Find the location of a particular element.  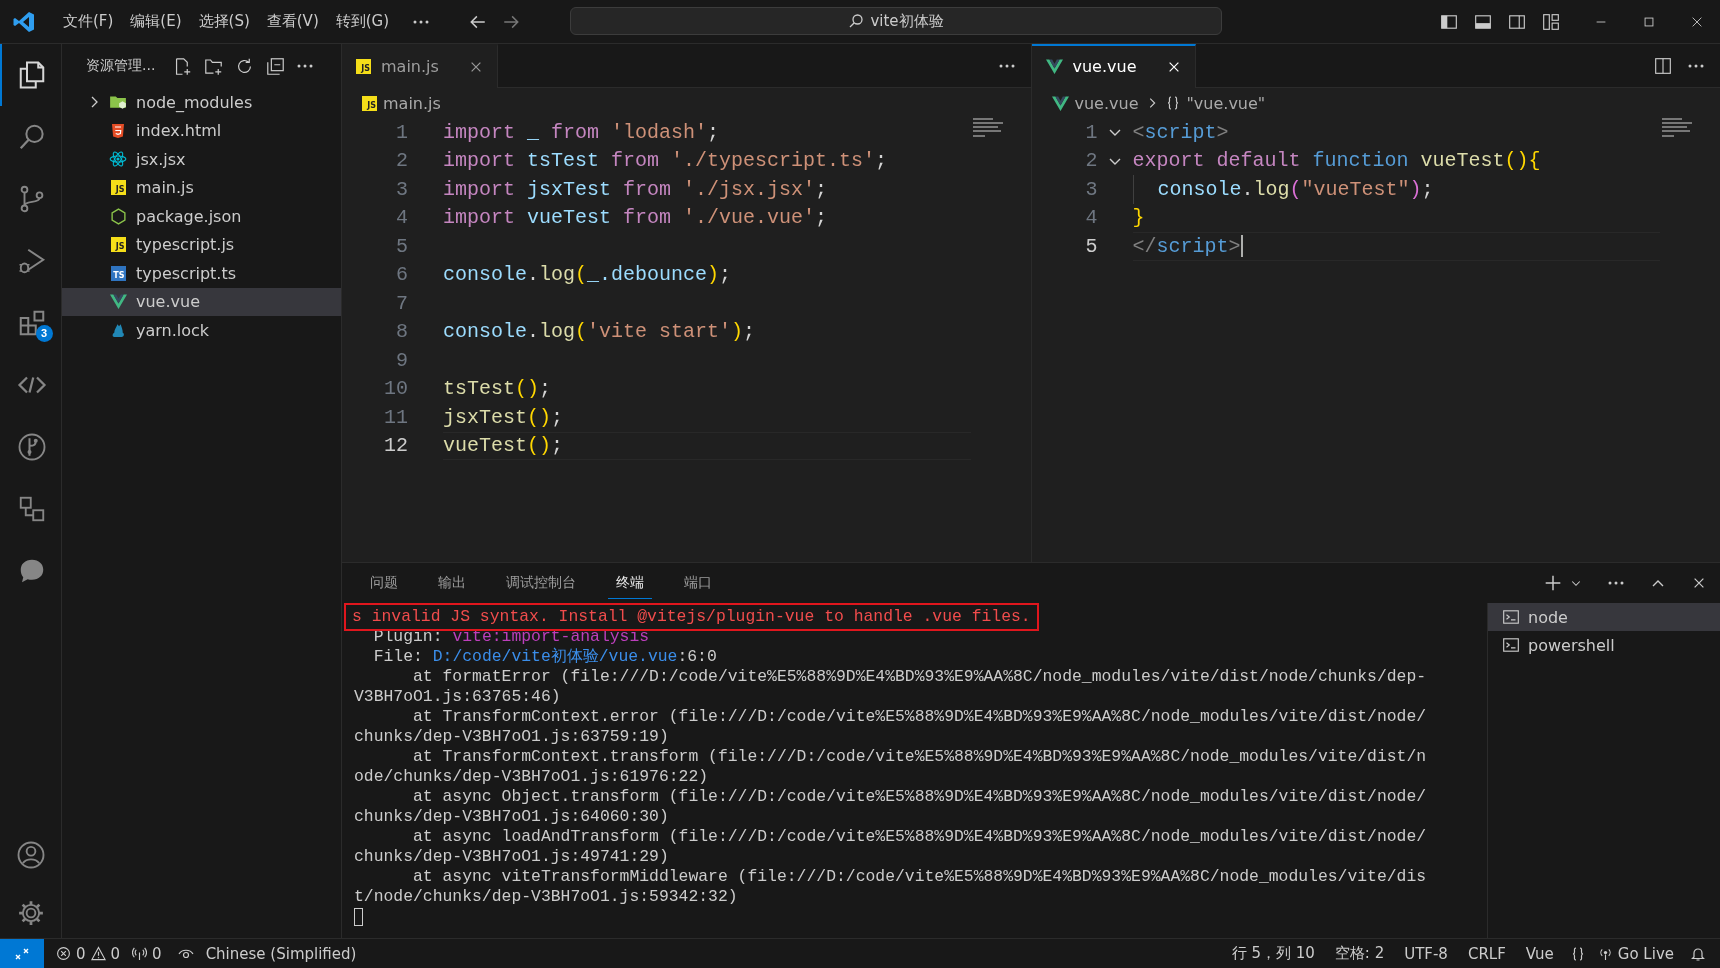

terminal-line: File: D:/code/vite初体验/vue.vue:6:0 is located at coordinates (544, 657).